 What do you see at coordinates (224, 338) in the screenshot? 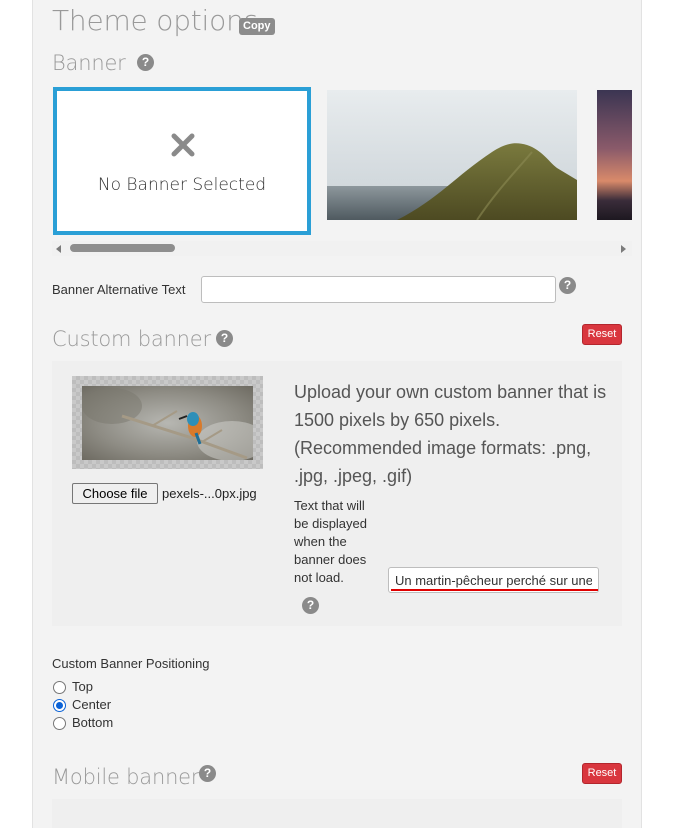
I see `custom-banner-help-icon: ?` at bounding box center [224, 338].